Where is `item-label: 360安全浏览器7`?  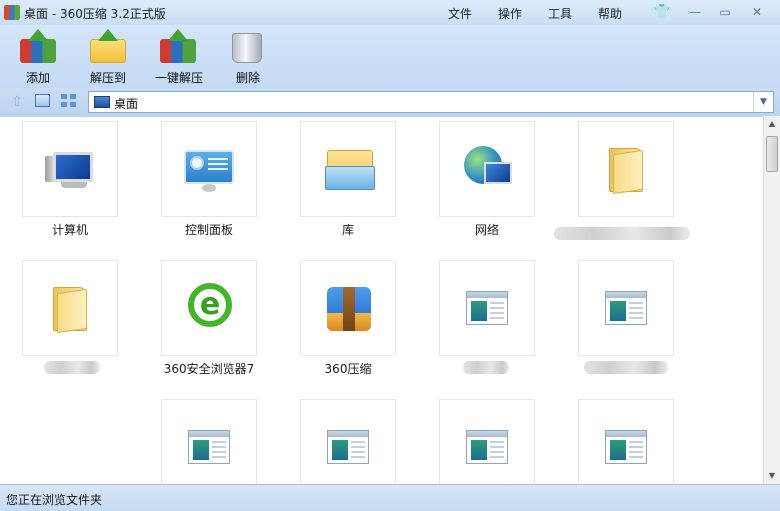 item-label: 360安全浏览器7 is located at coordinates (209, 369).